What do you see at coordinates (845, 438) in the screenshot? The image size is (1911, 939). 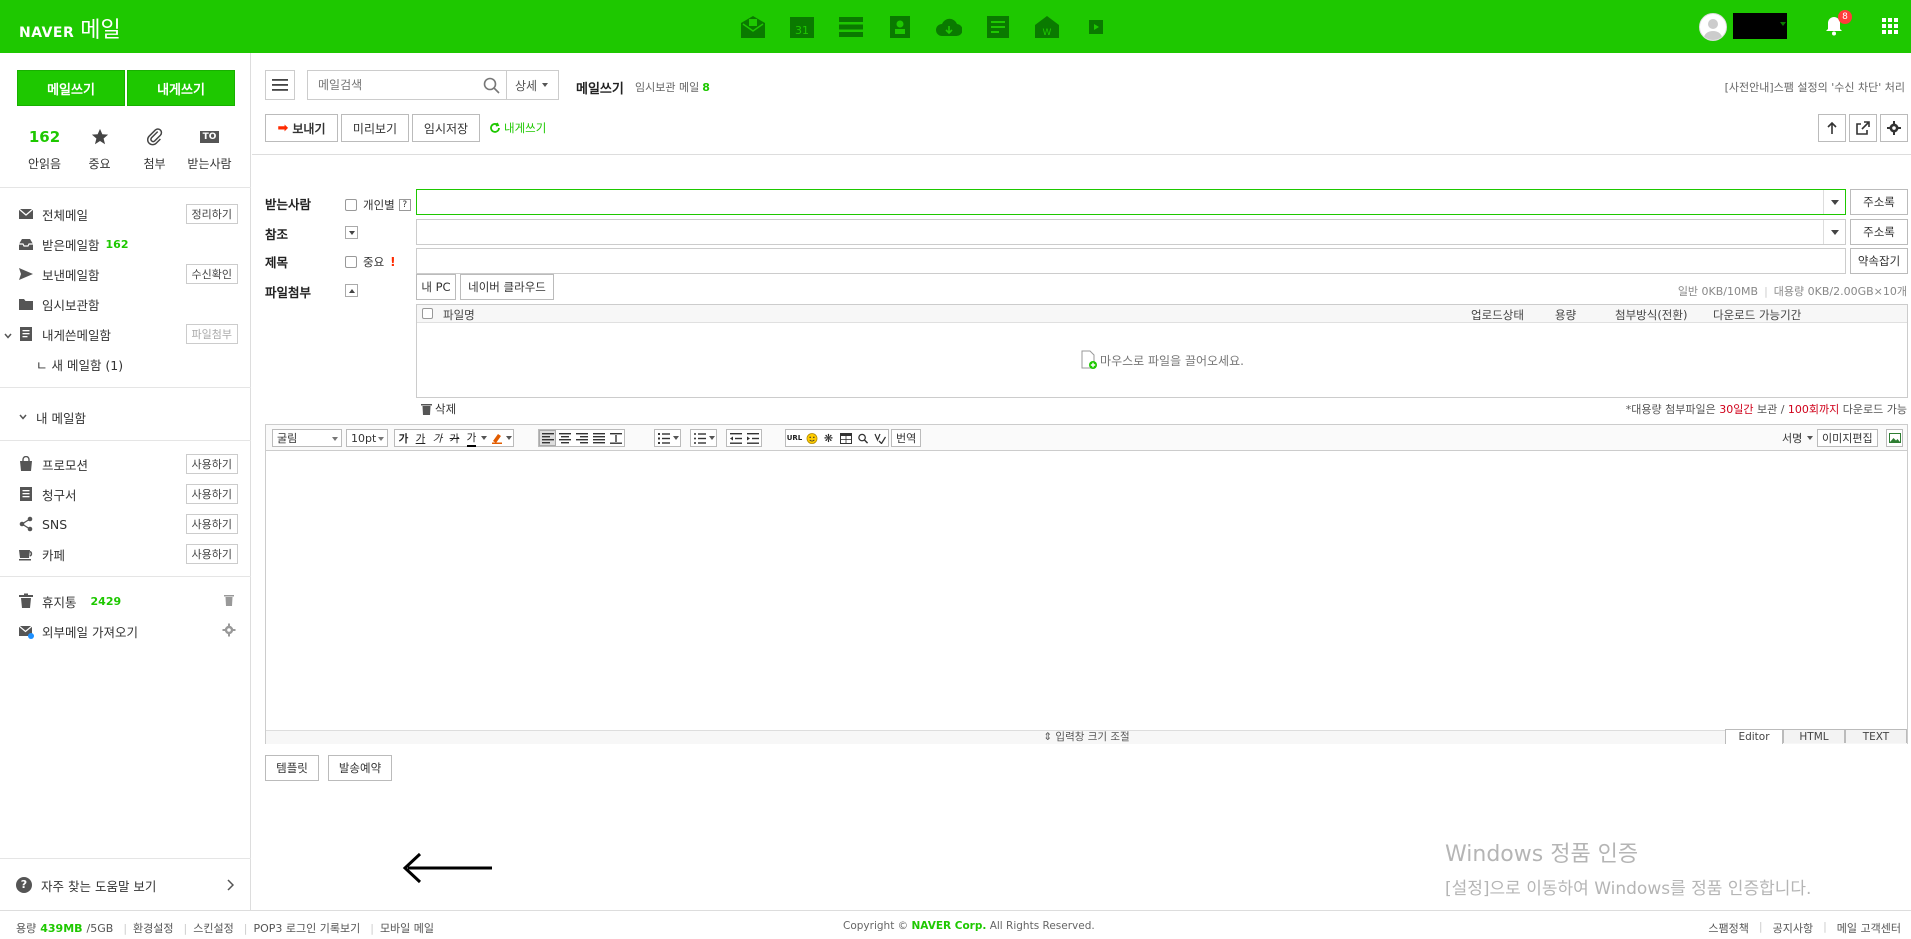 I see `insert-table-button` at bounding box center [845, 438].